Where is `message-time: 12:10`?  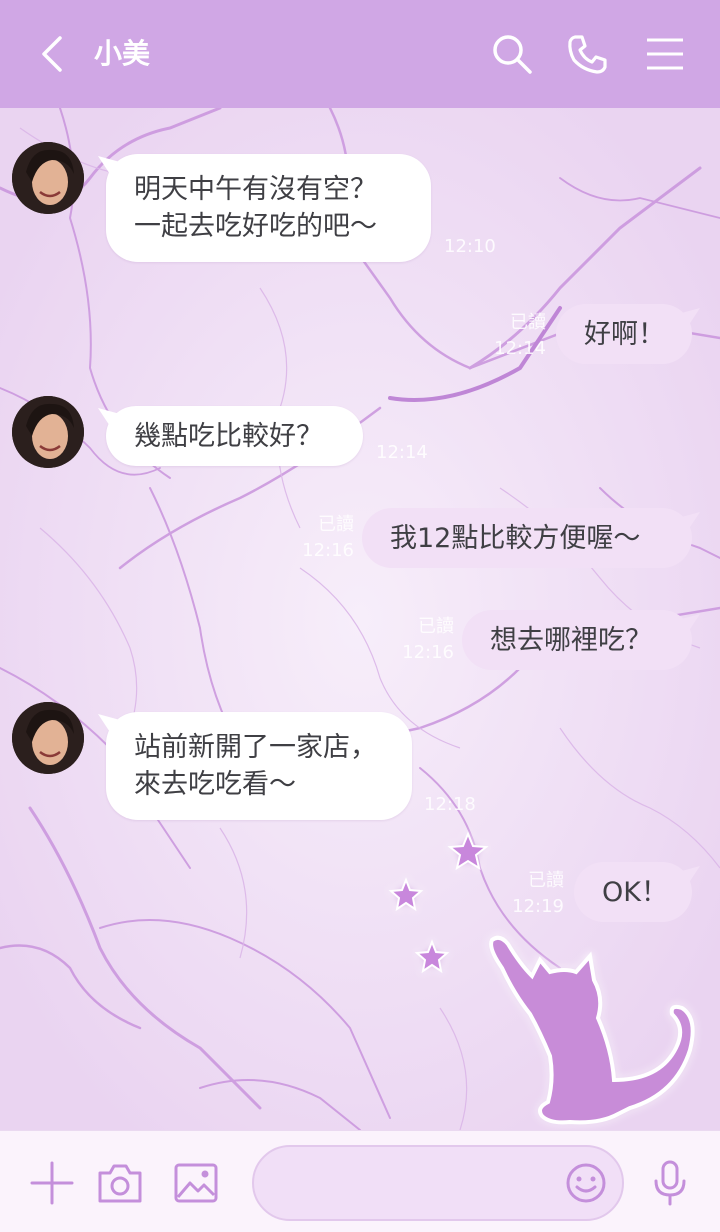
message-time: 12:10 is located at coordinates (470, 246).